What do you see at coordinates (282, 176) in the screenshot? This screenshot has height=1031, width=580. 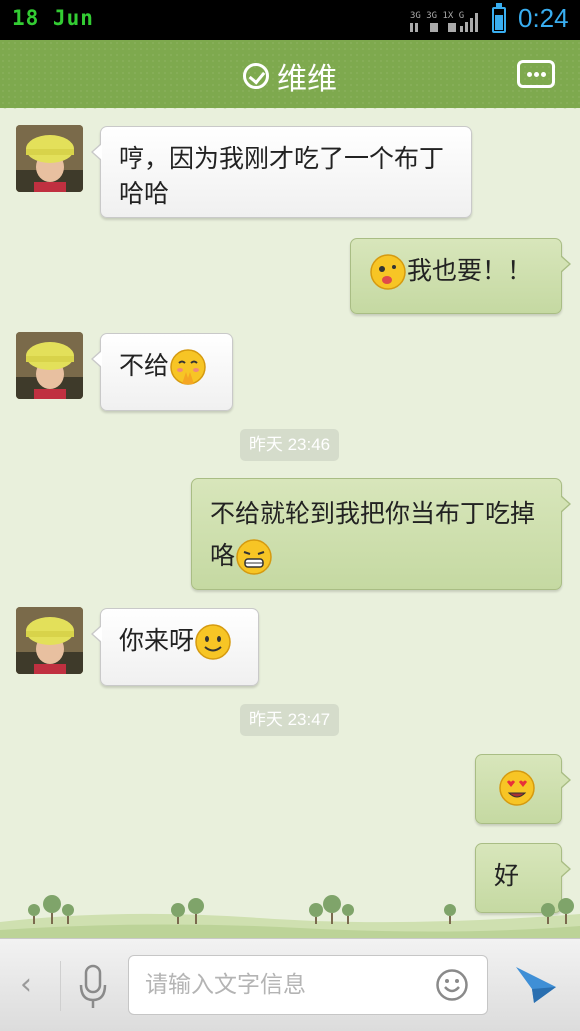 I see `message-text: 哼，因为我刚才吃了一个布丁哈哈` at bounding box center [282, 176].